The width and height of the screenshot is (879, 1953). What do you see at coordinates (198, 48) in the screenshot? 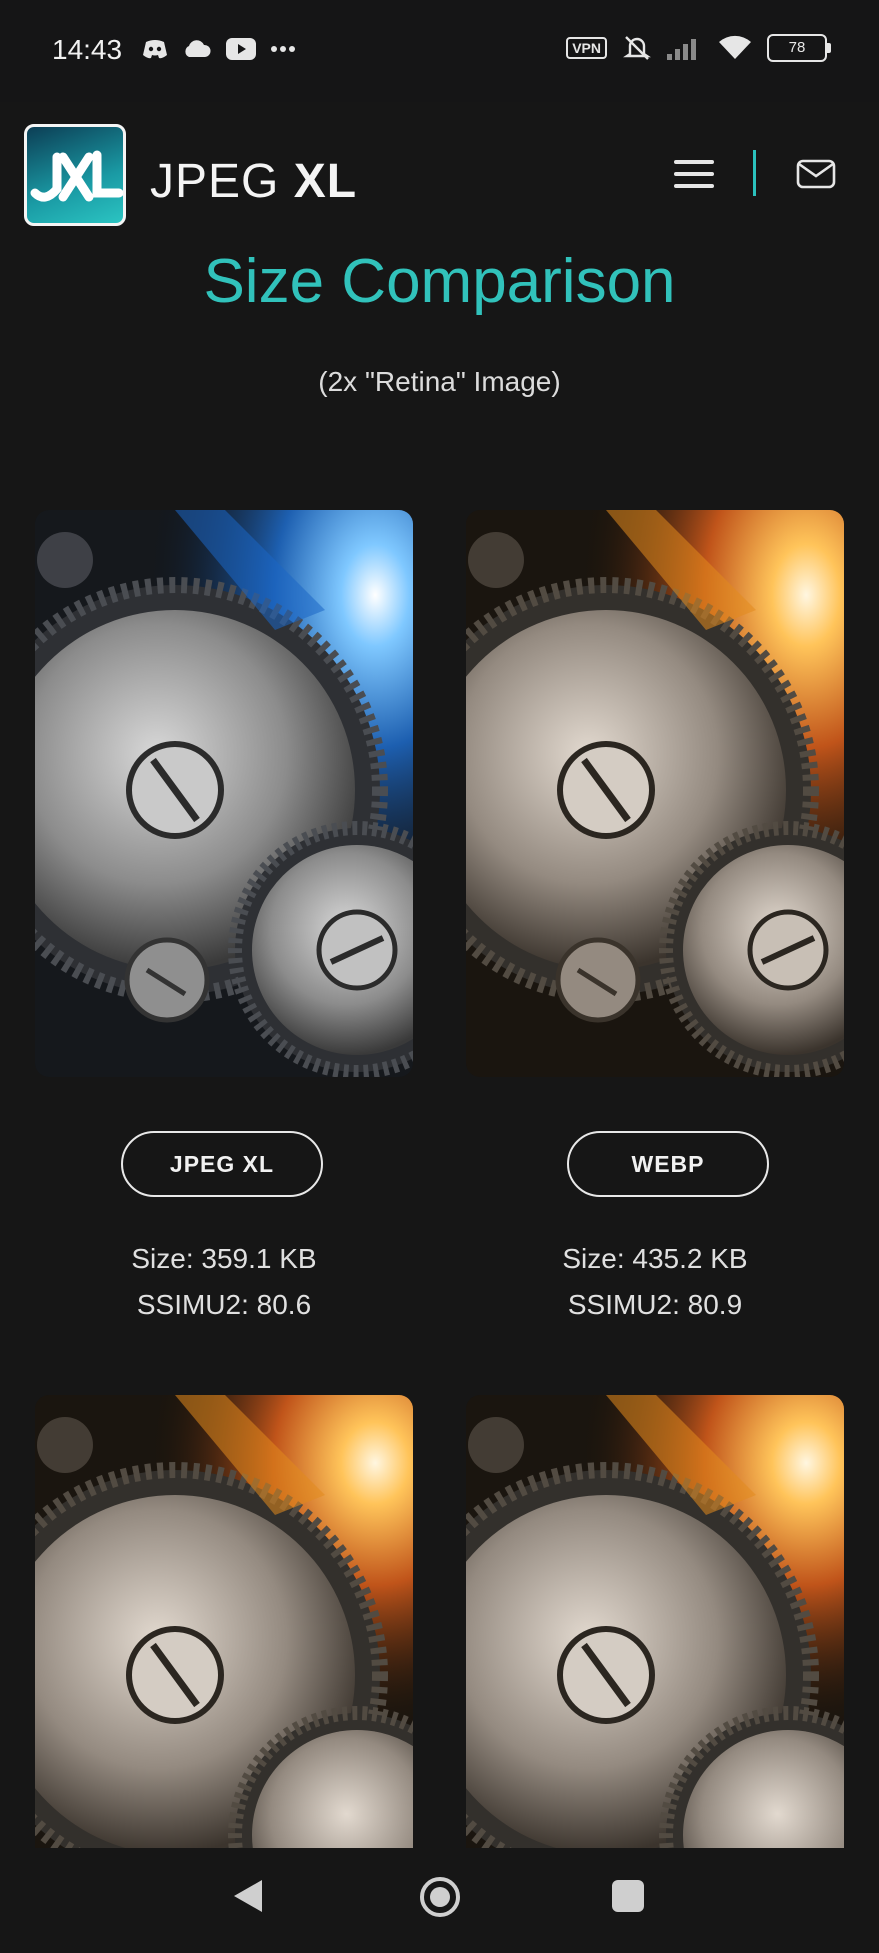
I see `cloud-icon` at bounding box center [198, 48].